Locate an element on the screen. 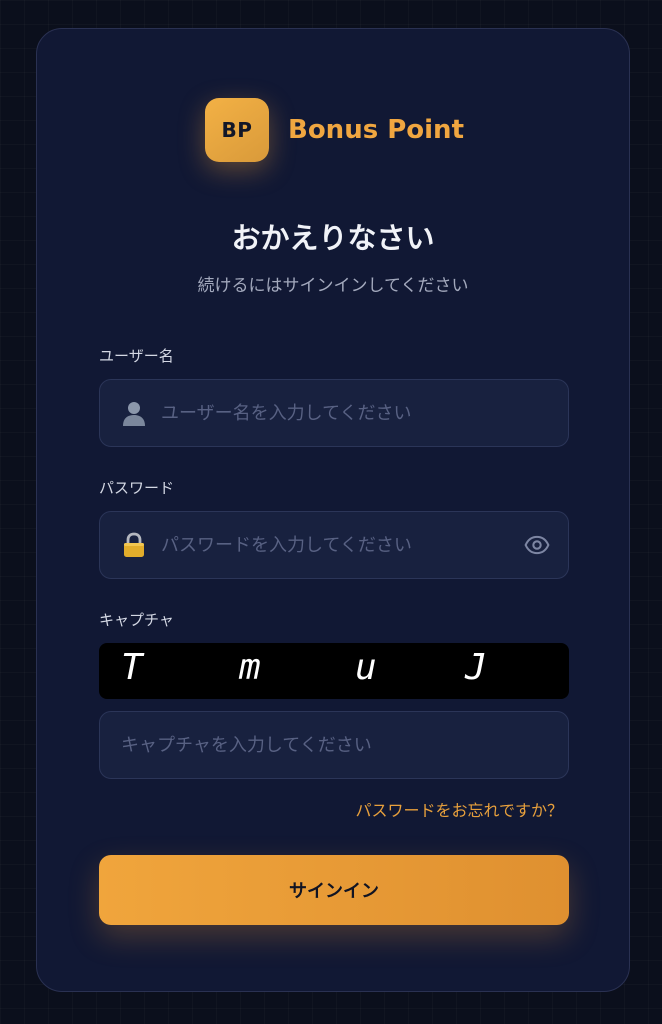 Image resolution: width=662 pixels, height=1024 pixels. captcha-char: u is located at coordinates (366, 667).